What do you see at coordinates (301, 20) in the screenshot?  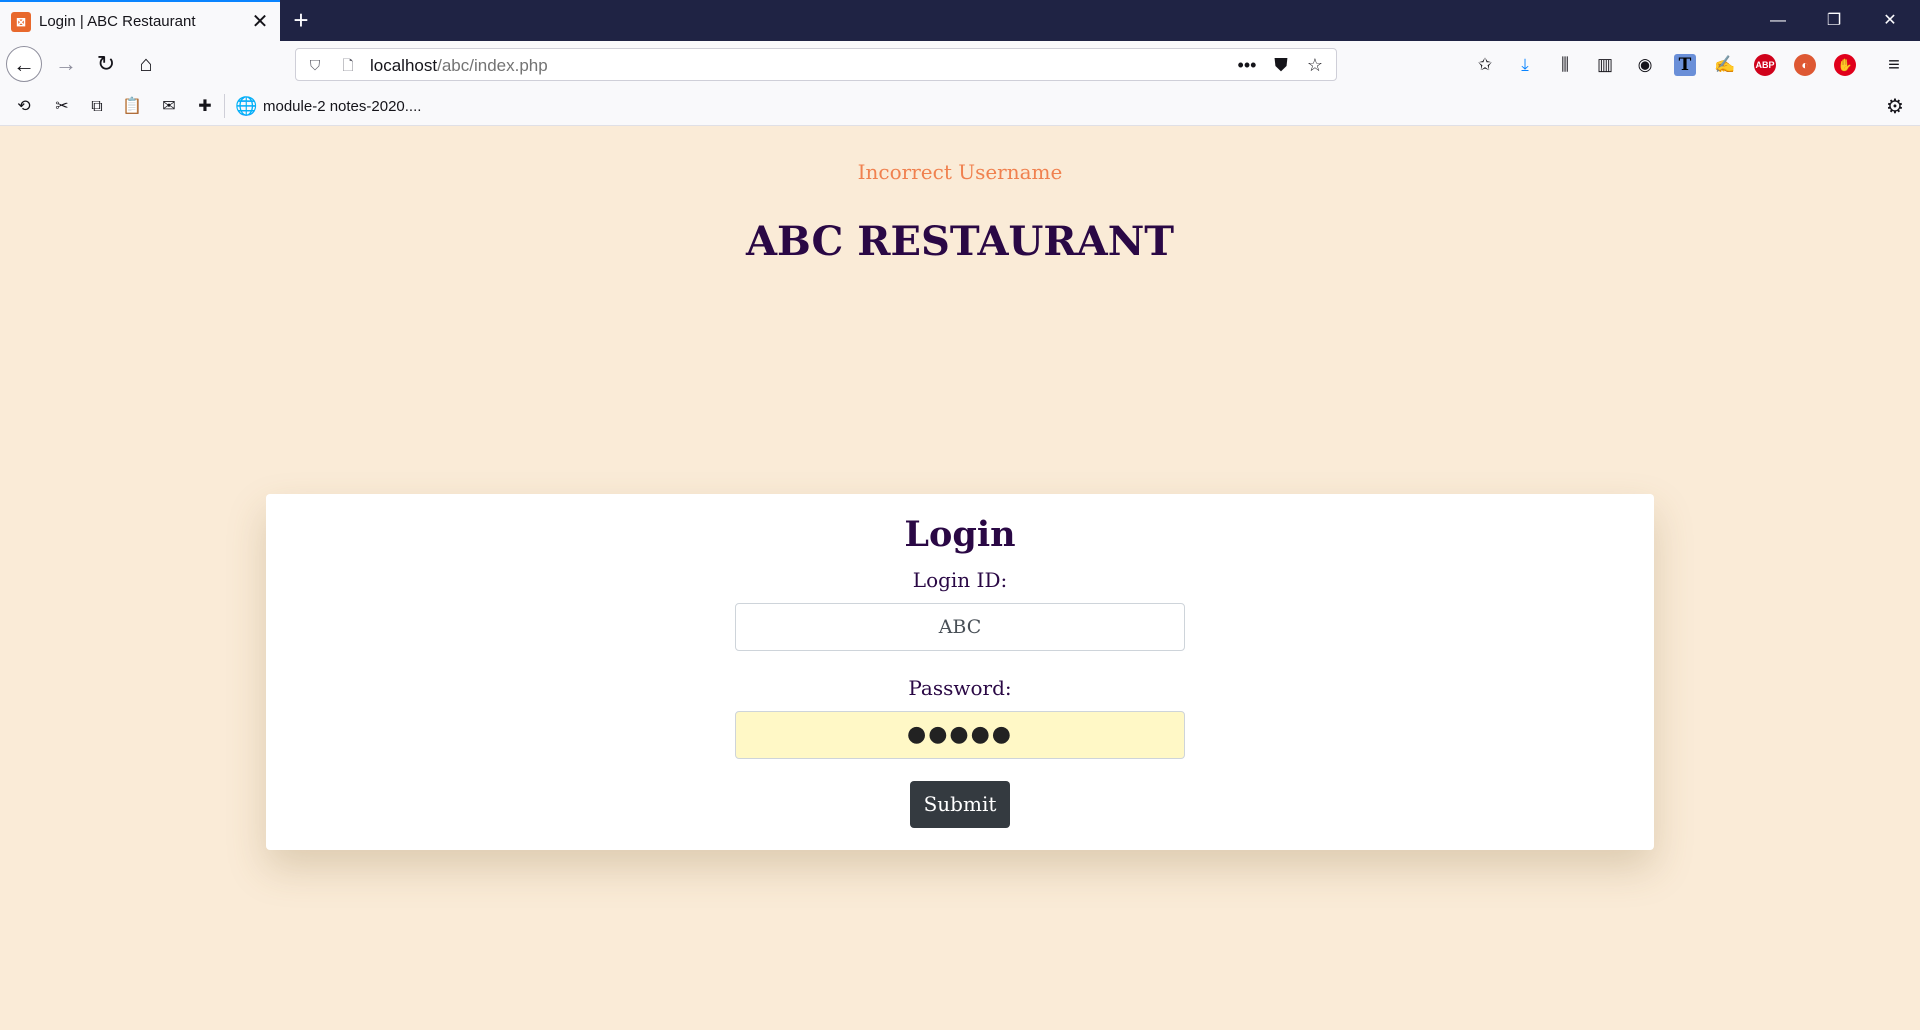 I see `new-tab-button: +` at bounding box center [301, 20].